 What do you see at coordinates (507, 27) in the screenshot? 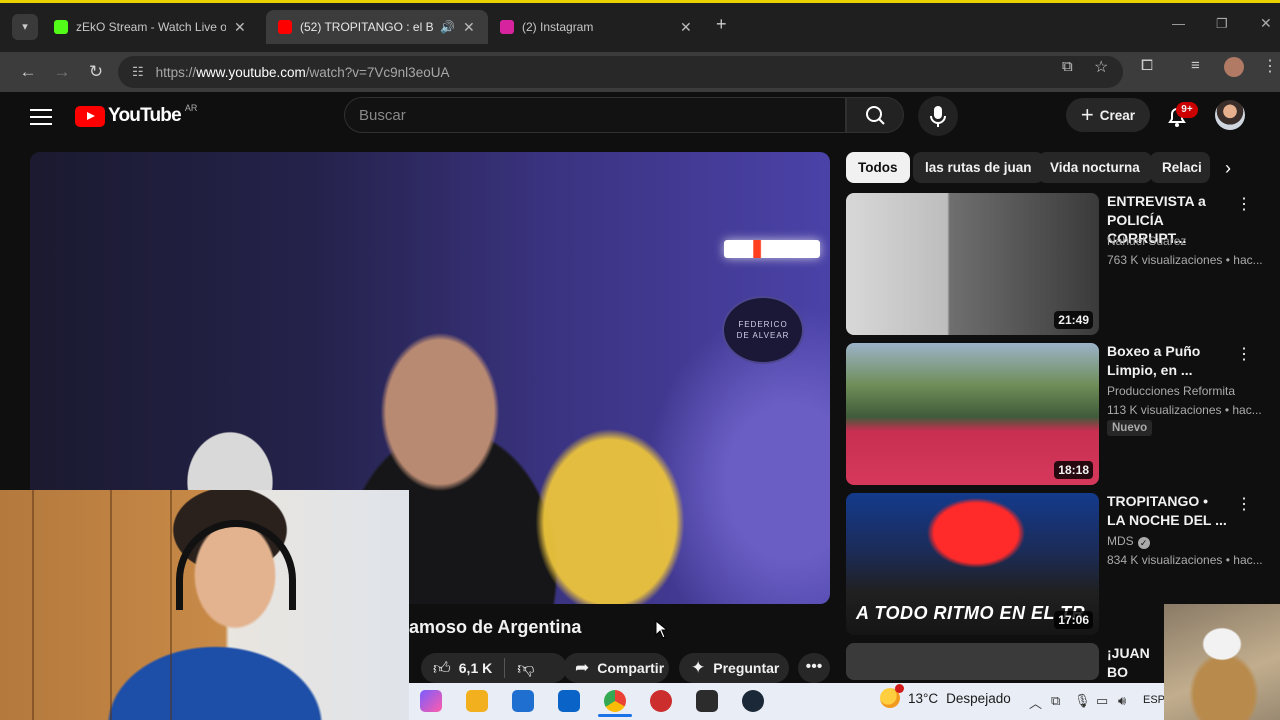
I see `instagram-icon` at bounding box center [507, 27].